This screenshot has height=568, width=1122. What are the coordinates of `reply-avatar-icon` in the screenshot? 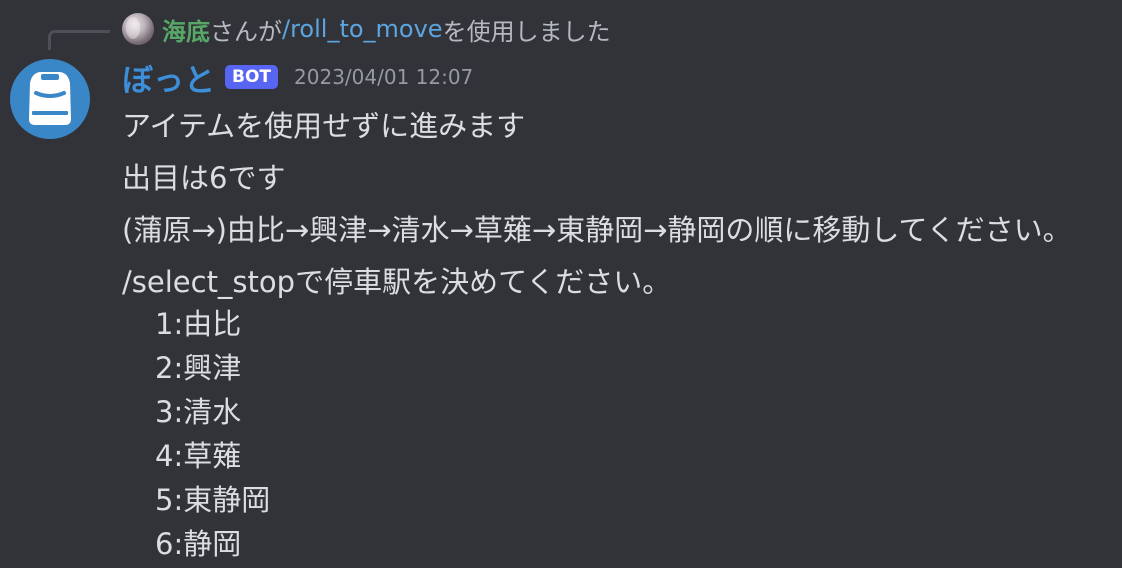 It's located at (138, 29).